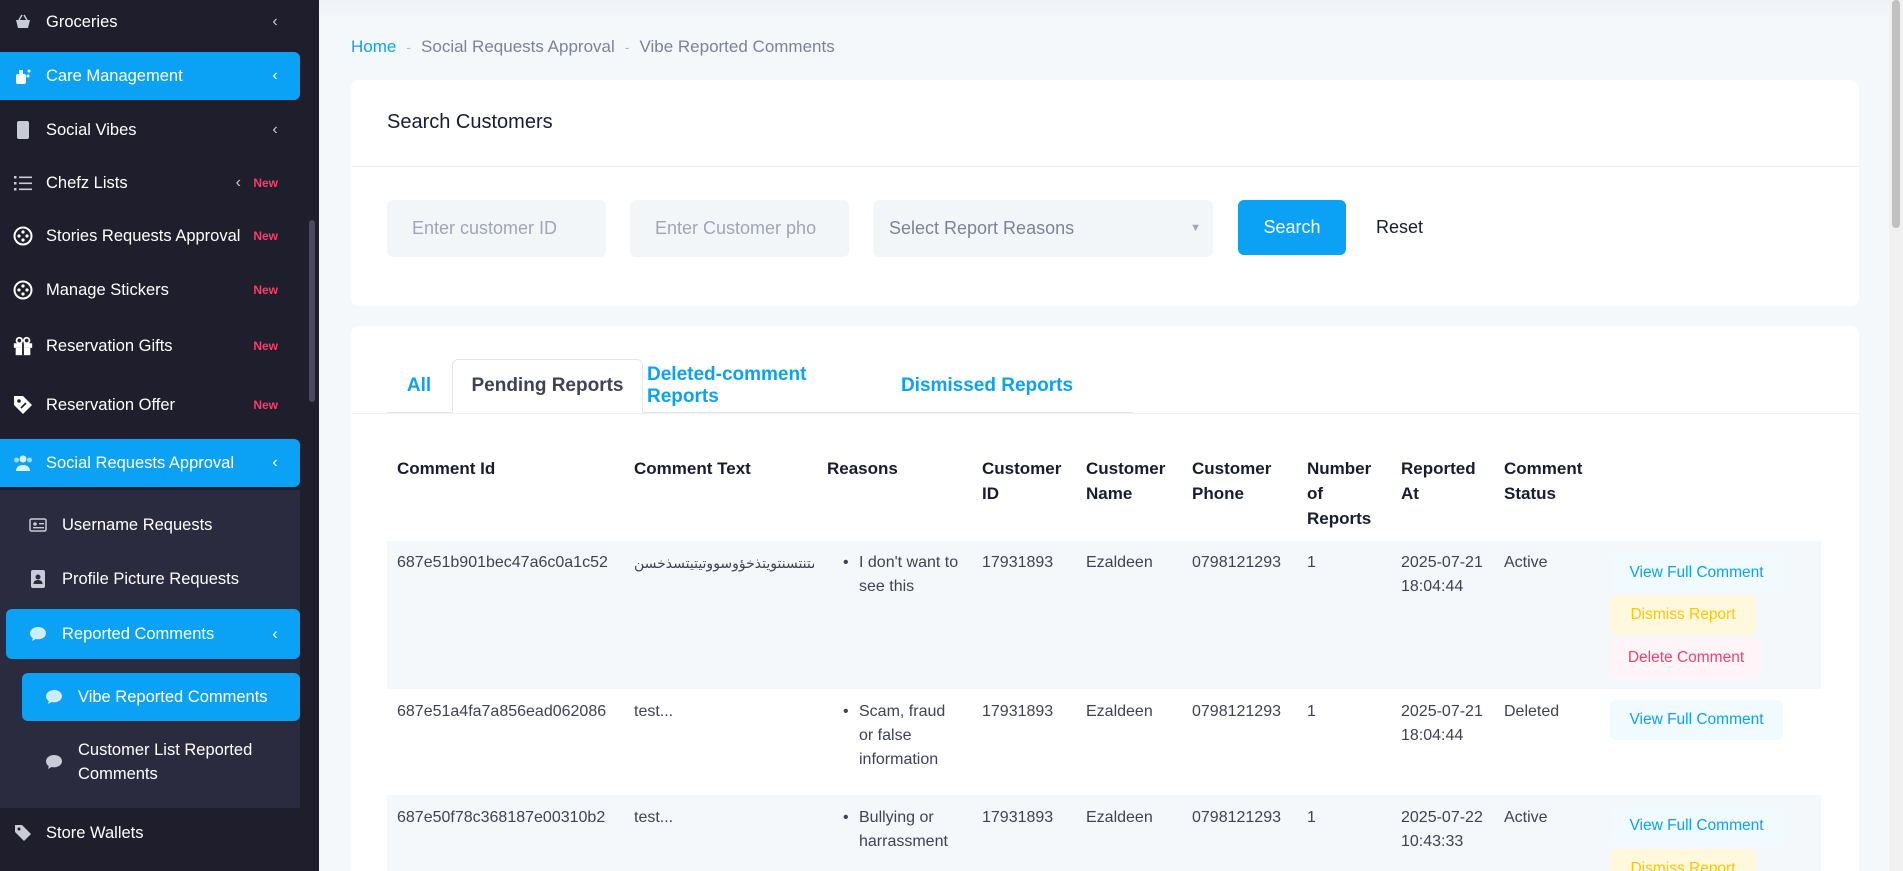  I want to click on list-icon, so click(23, 183).